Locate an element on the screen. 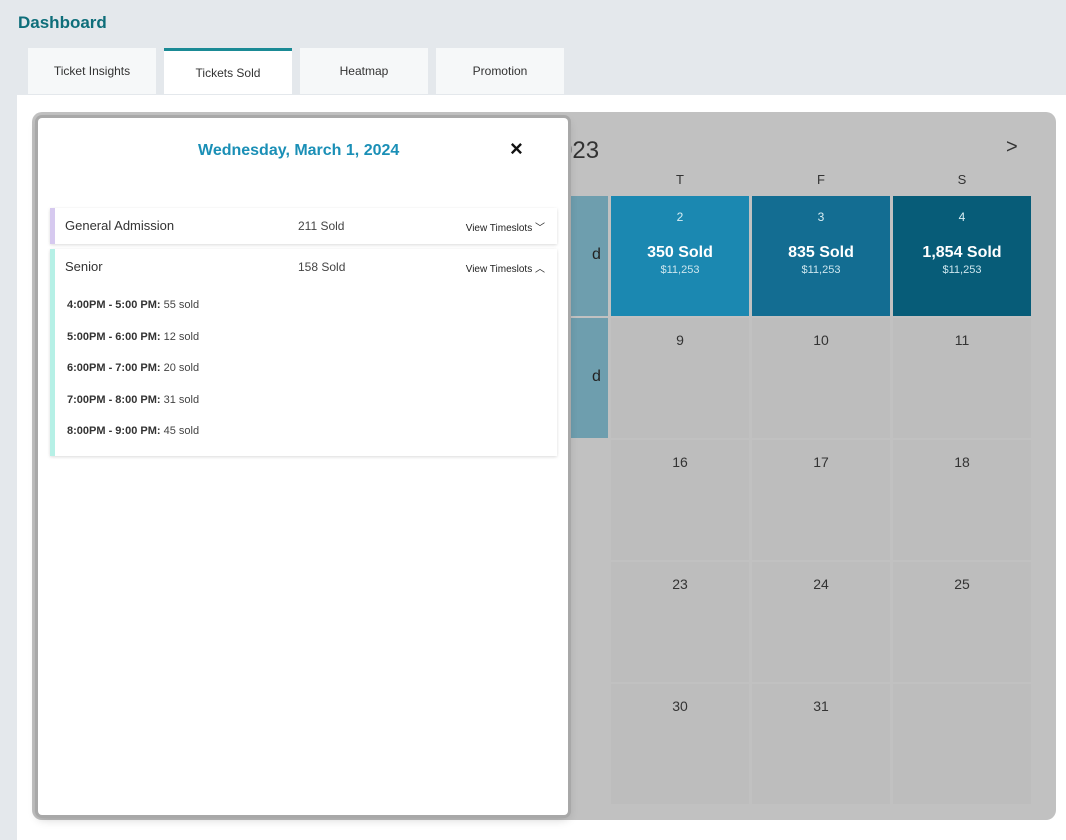  calendar-cell: 25 is located at coordinates (962, 622).